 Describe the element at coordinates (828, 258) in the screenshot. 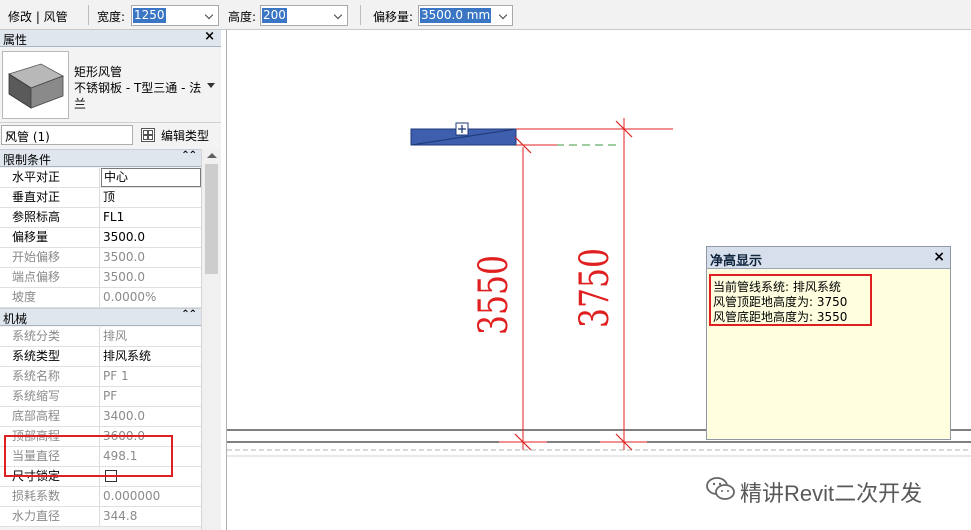

I see `popup-titlebar: 净高显示 ×` at that location.